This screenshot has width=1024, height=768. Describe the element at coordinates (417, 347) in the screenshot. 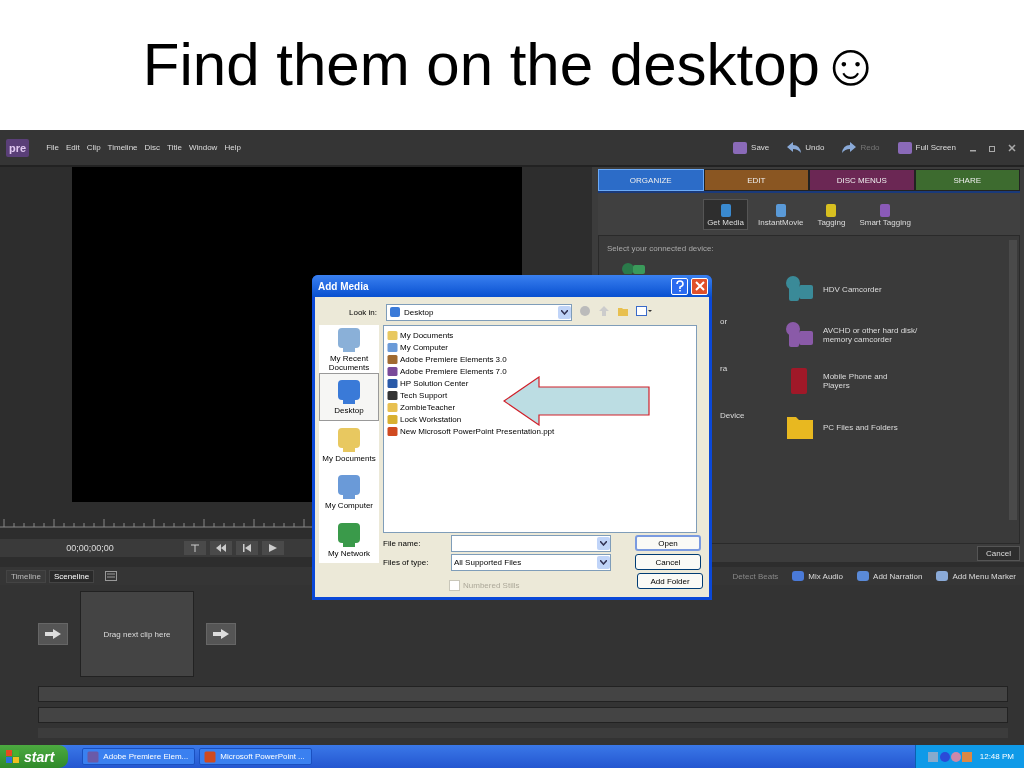

I see `desktop-entry: My Computer` at that location.